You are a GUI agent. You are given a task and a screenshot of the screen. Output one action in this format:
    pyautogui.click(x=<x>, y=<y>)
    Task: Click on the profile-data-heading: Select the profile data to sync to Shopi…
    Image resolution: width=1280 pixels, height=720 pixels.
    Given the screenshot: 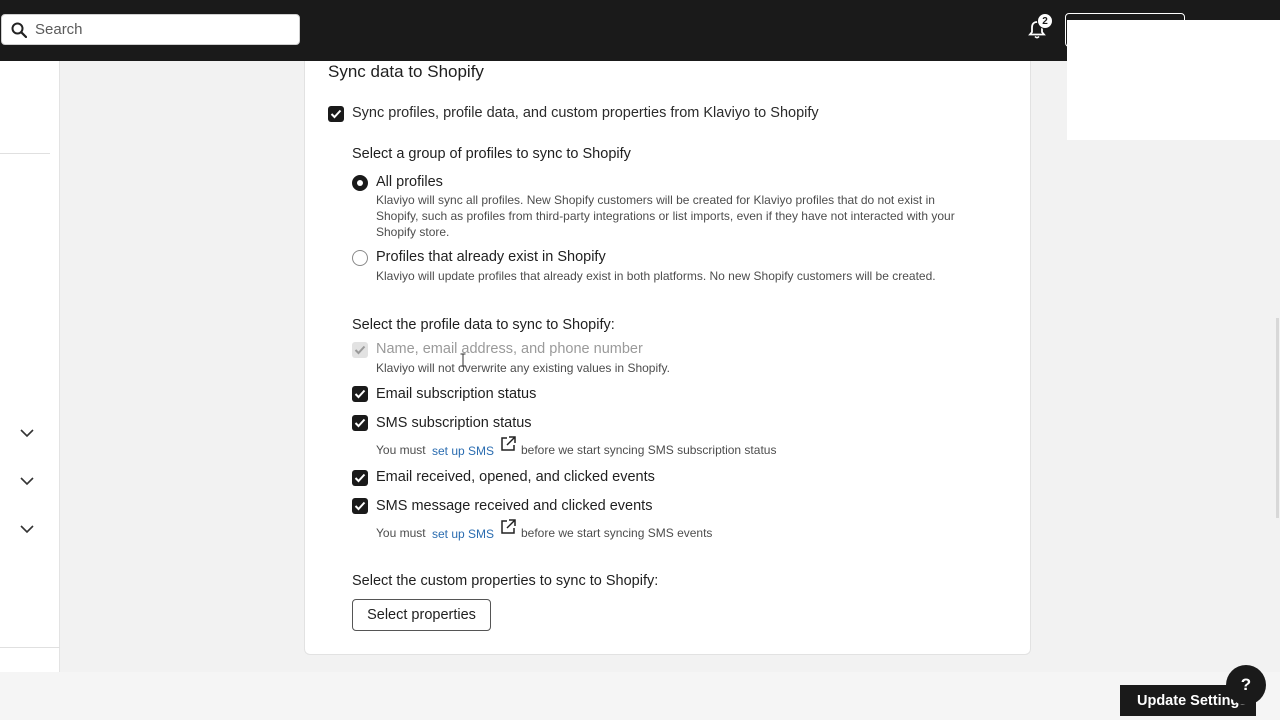 What is the action you would take?
    pyautogui.click(x=483, y=325)
    